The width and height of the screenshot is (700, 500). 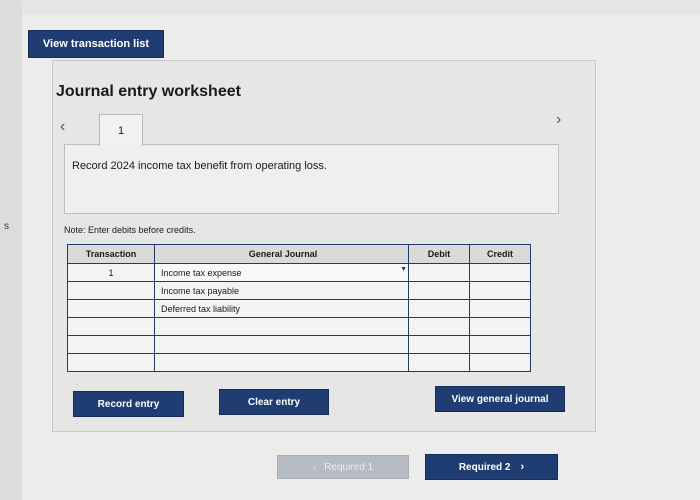 I want to click on caret-down-icon: ▼, so click(x=403, y=269).